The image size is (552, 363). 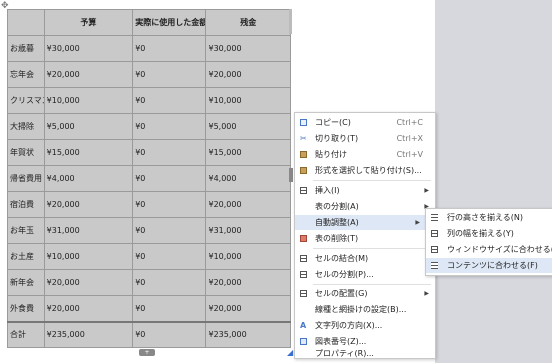 What do you see at coordinates (26, 48) in the screenshot?
I see `table-cell: お歳暮` at bounding box center [26, 48].